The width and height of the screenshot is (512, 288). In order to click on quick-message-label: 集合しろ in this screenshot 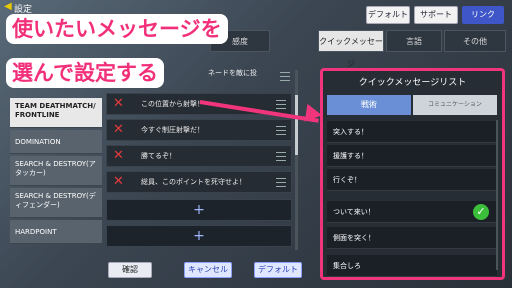, I will do `click(347, 266)`.